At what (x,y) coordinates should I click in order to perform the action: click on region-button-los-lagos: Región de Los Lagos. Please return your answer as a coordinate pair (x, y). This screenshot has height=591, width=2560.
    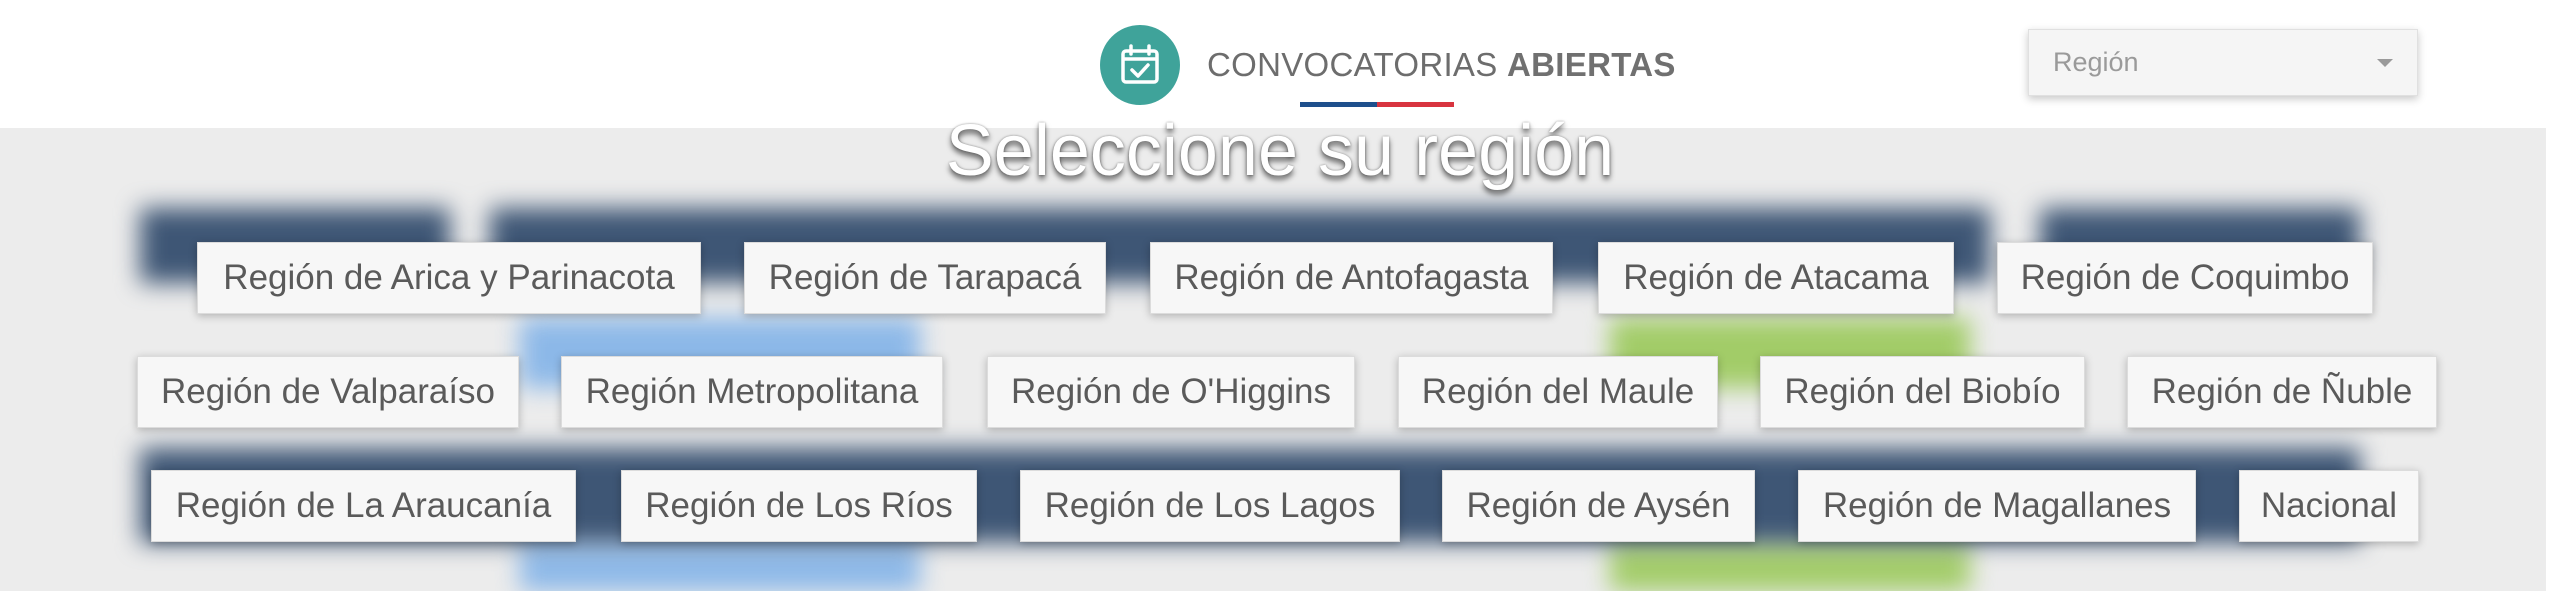
    Looking at the image, I should click on (1210, 506).